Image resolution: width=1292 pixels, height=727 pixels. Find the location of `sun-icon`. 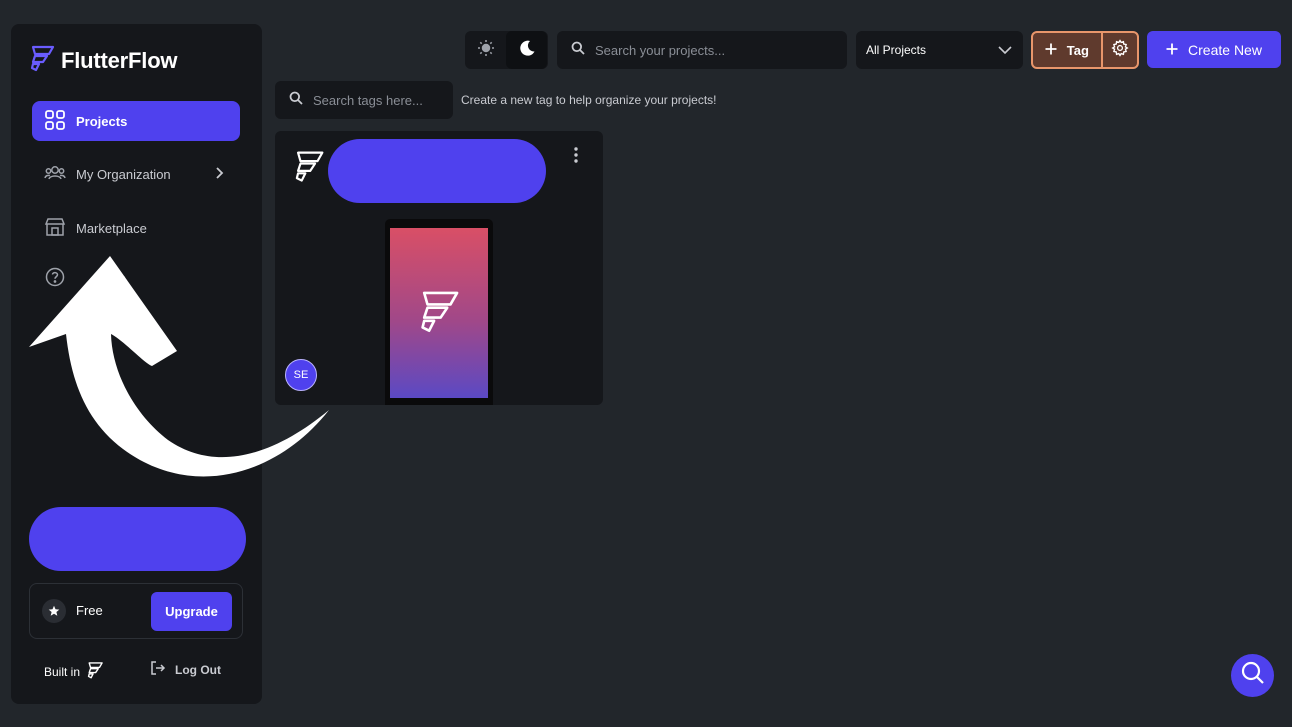

sun-icon is located at coordinates (486, 50).